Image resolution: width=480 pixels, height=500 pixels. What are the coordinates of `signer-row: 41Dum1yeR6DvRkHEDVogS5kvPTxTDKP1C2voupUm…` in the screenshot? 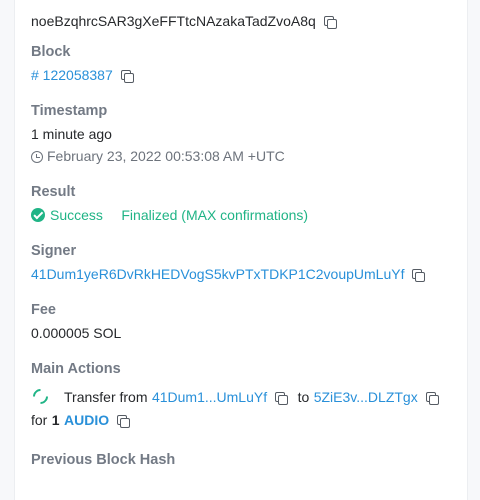 It's located at (228, 275).